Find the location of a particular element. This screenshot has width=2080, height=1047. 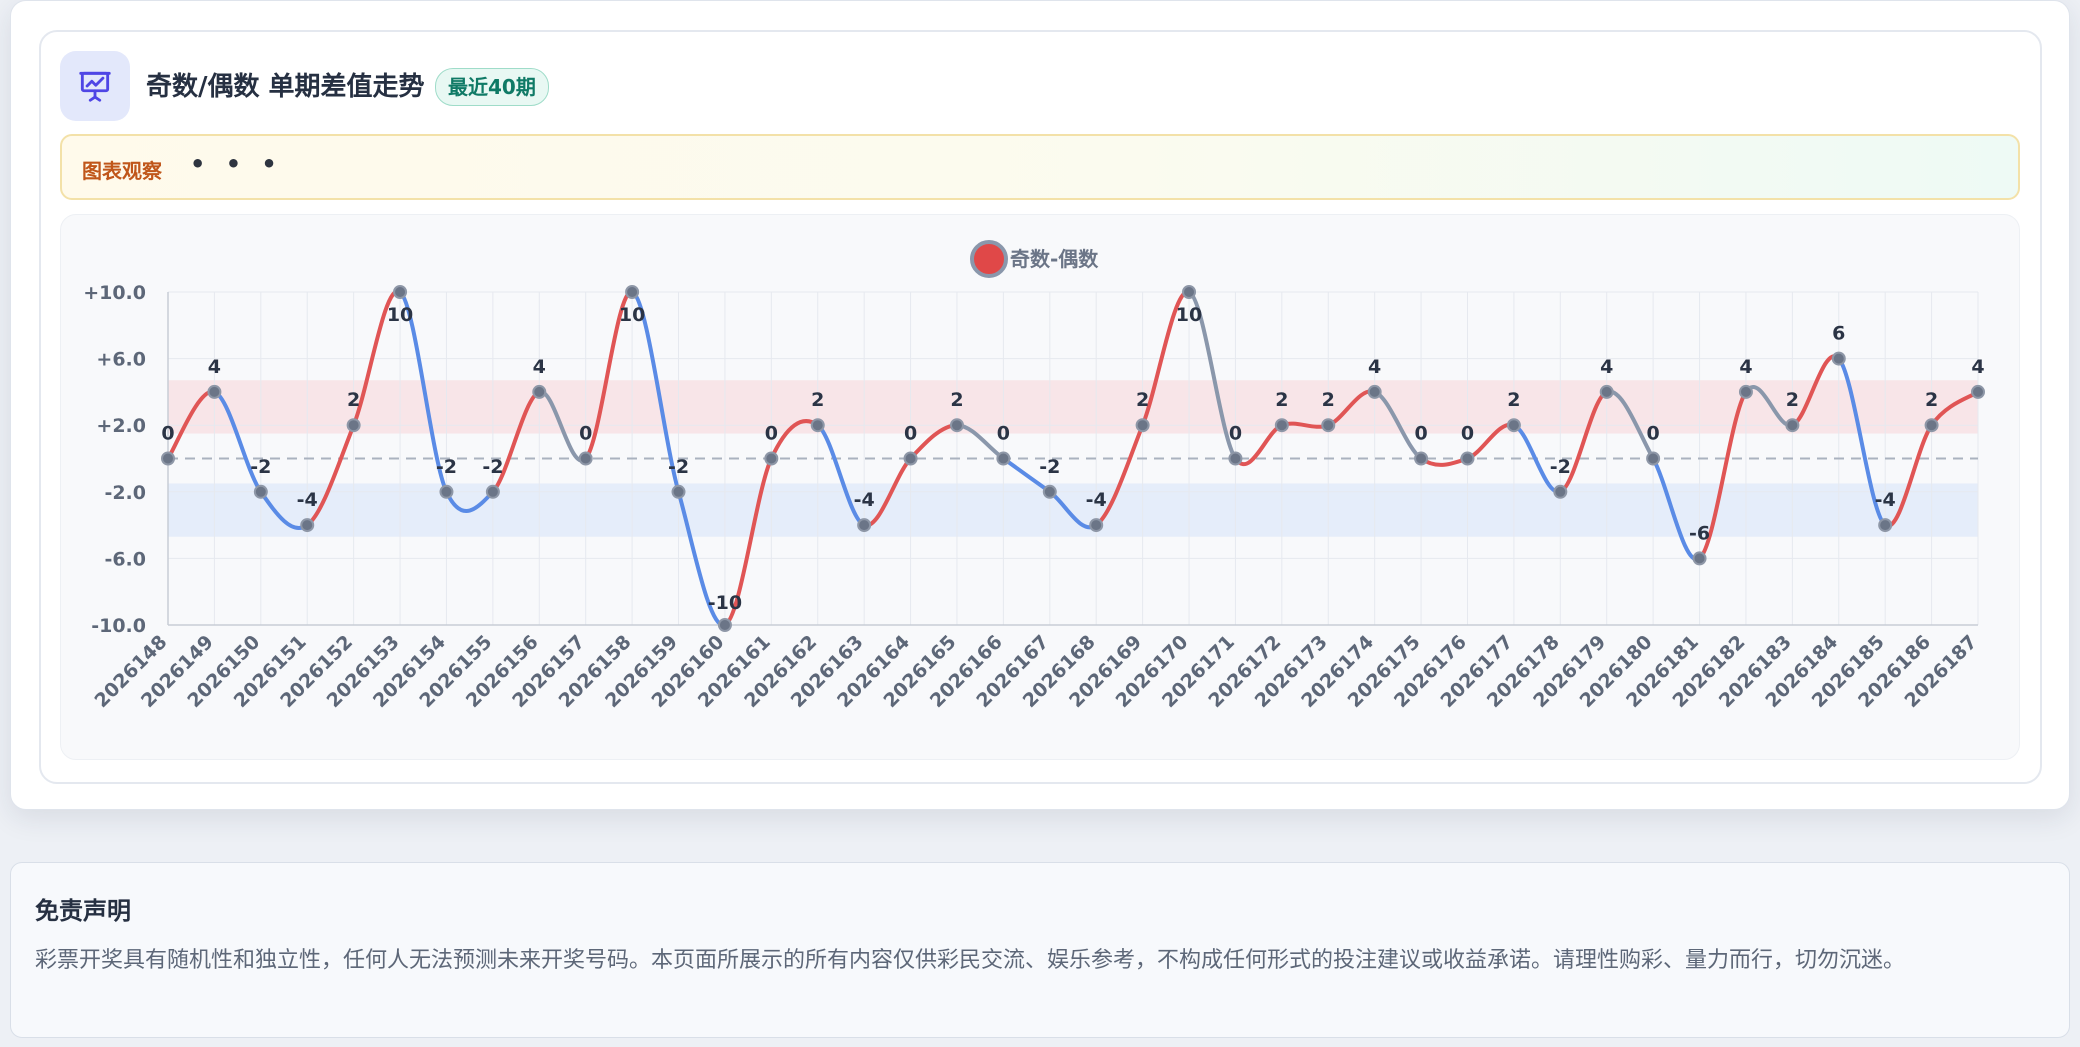

y-tick-label: -6.0 is located at coordinates (125, 559).